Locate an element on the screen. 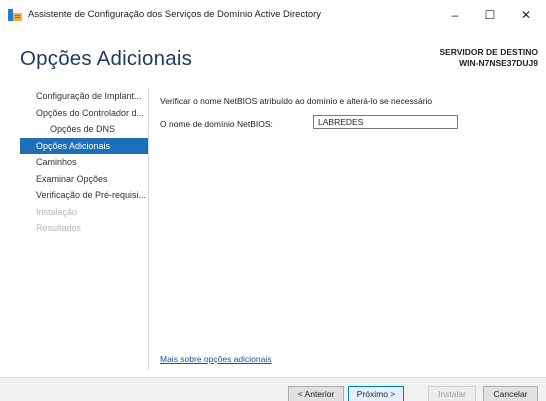  close-button: ✕ is located at coordinates (526, 15).